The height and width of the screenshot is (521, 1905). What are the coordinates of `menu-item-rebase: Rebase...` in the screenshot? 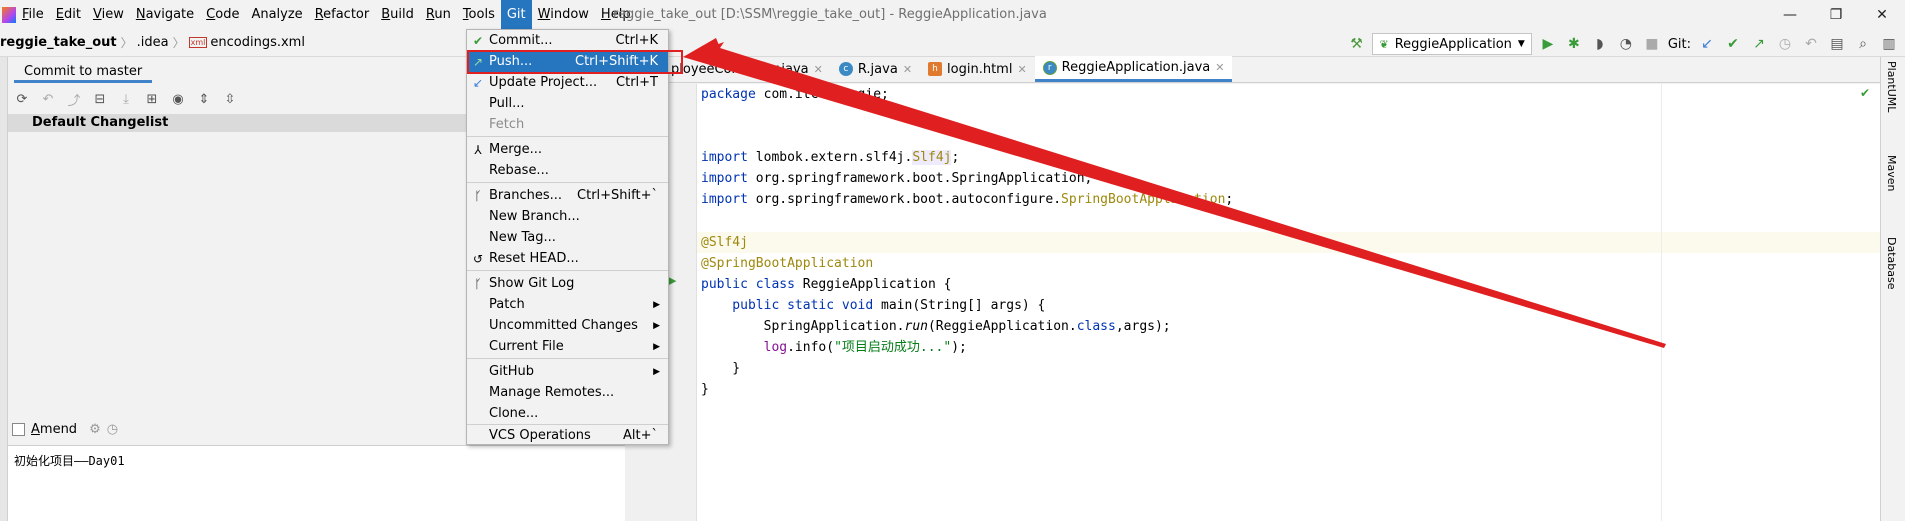 It's located at (567, 170).